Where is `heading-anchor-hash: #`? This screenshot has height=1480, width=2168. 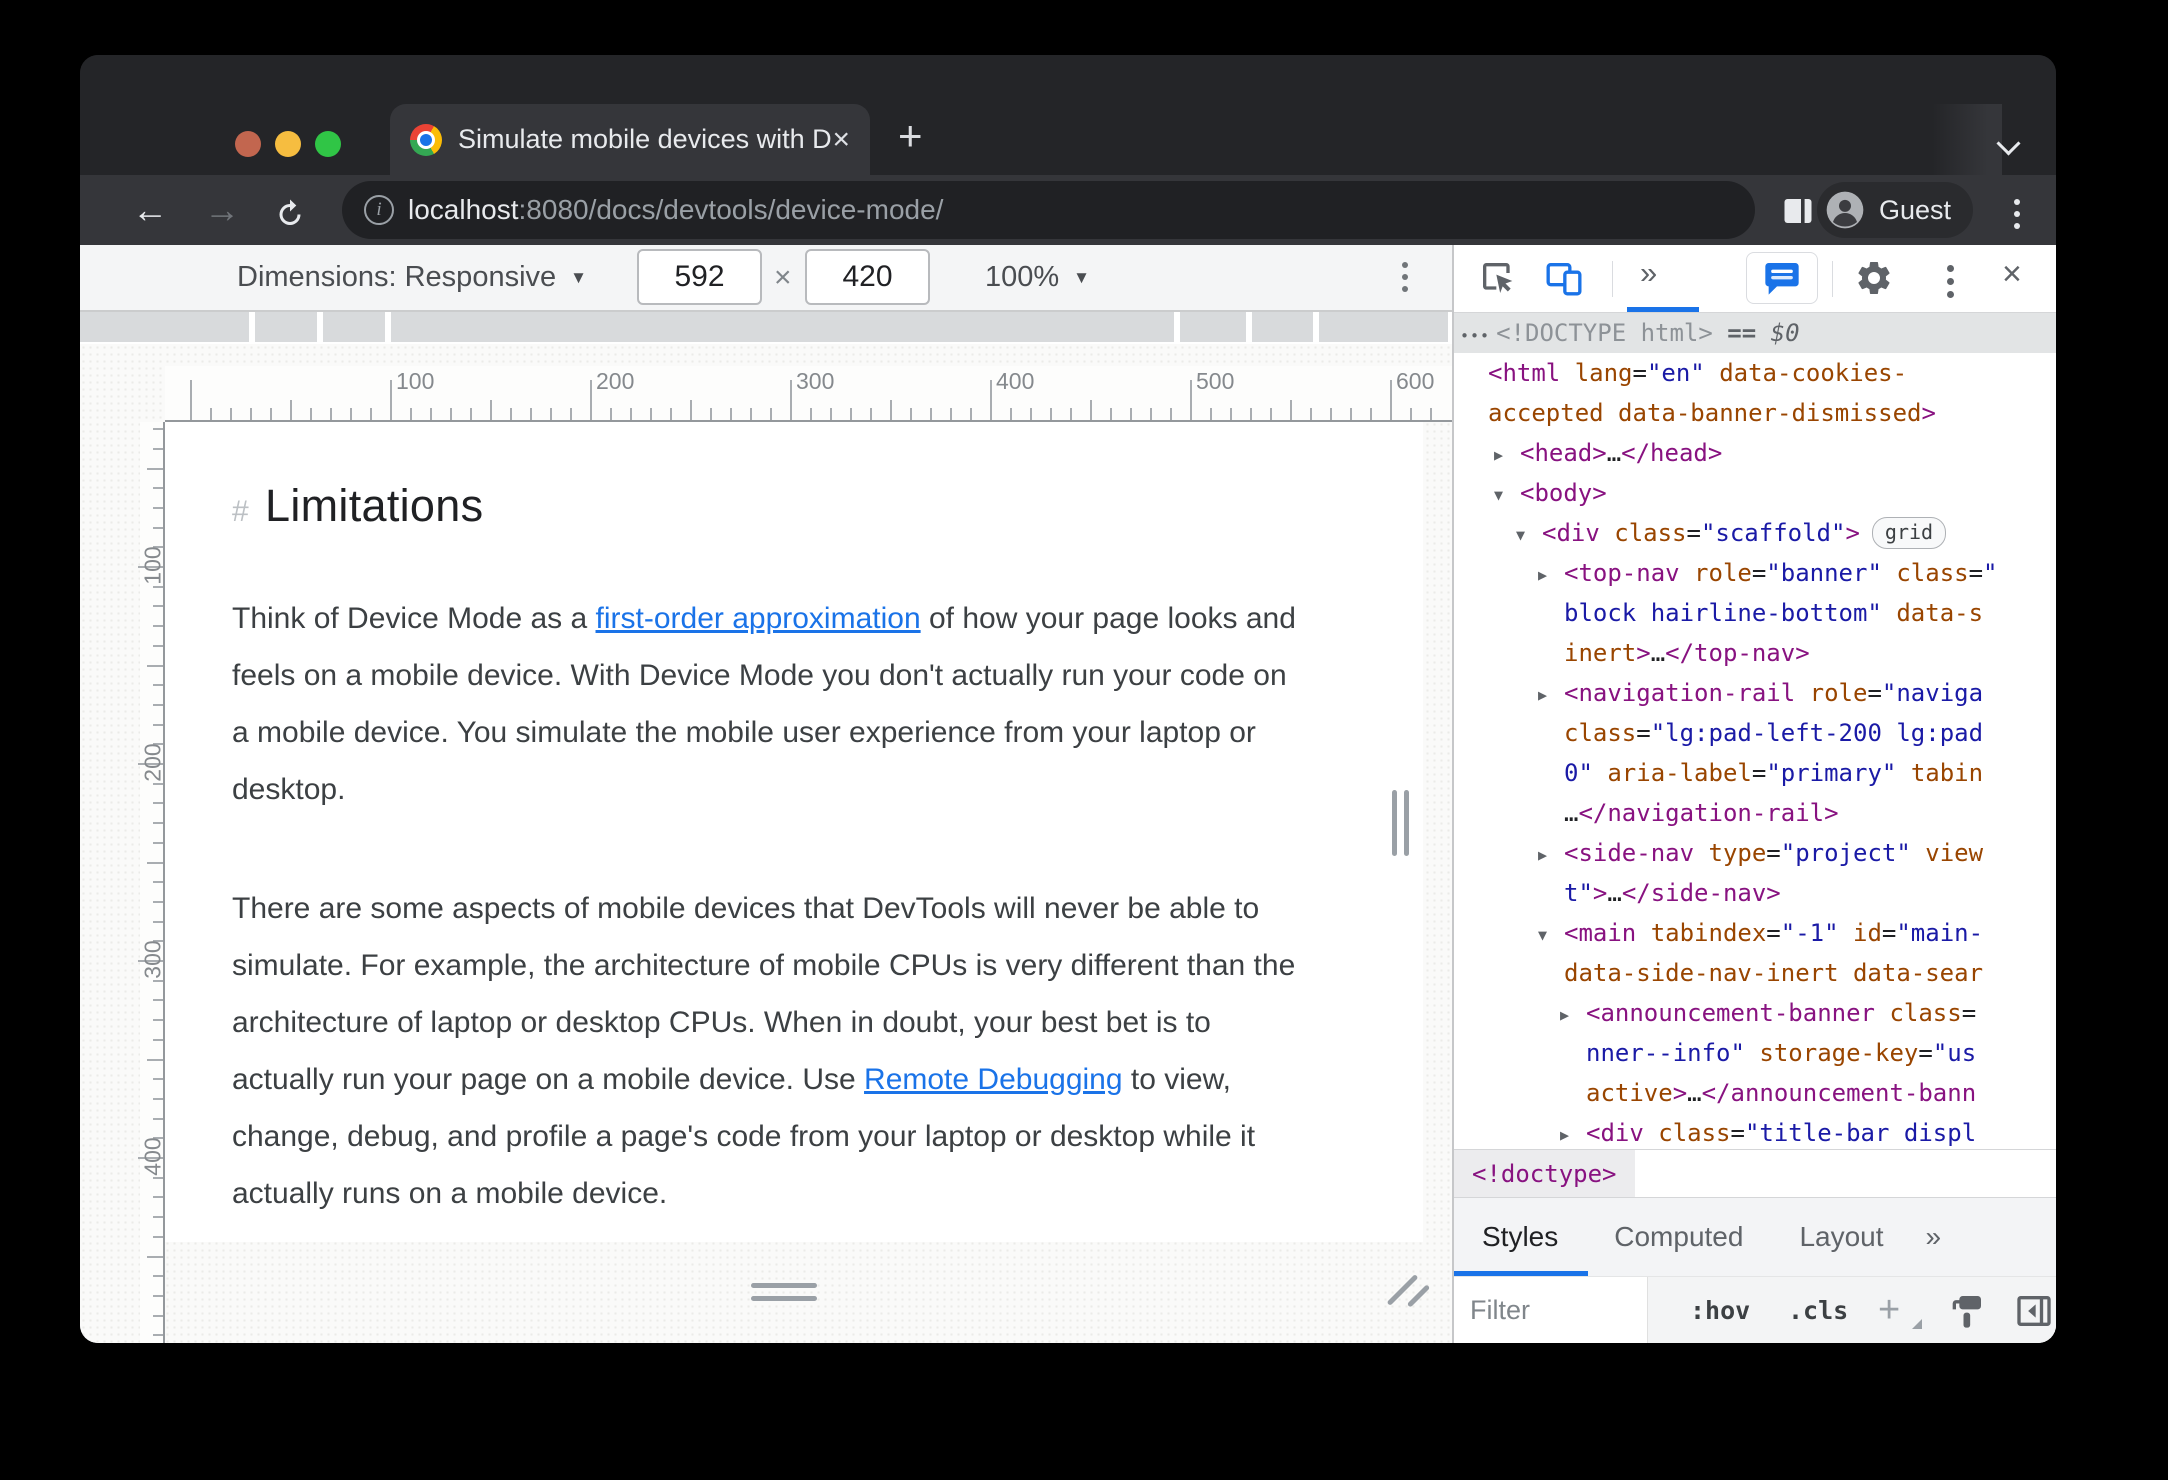
heading-anchor-hash: # is located at coordinates (240, 512).